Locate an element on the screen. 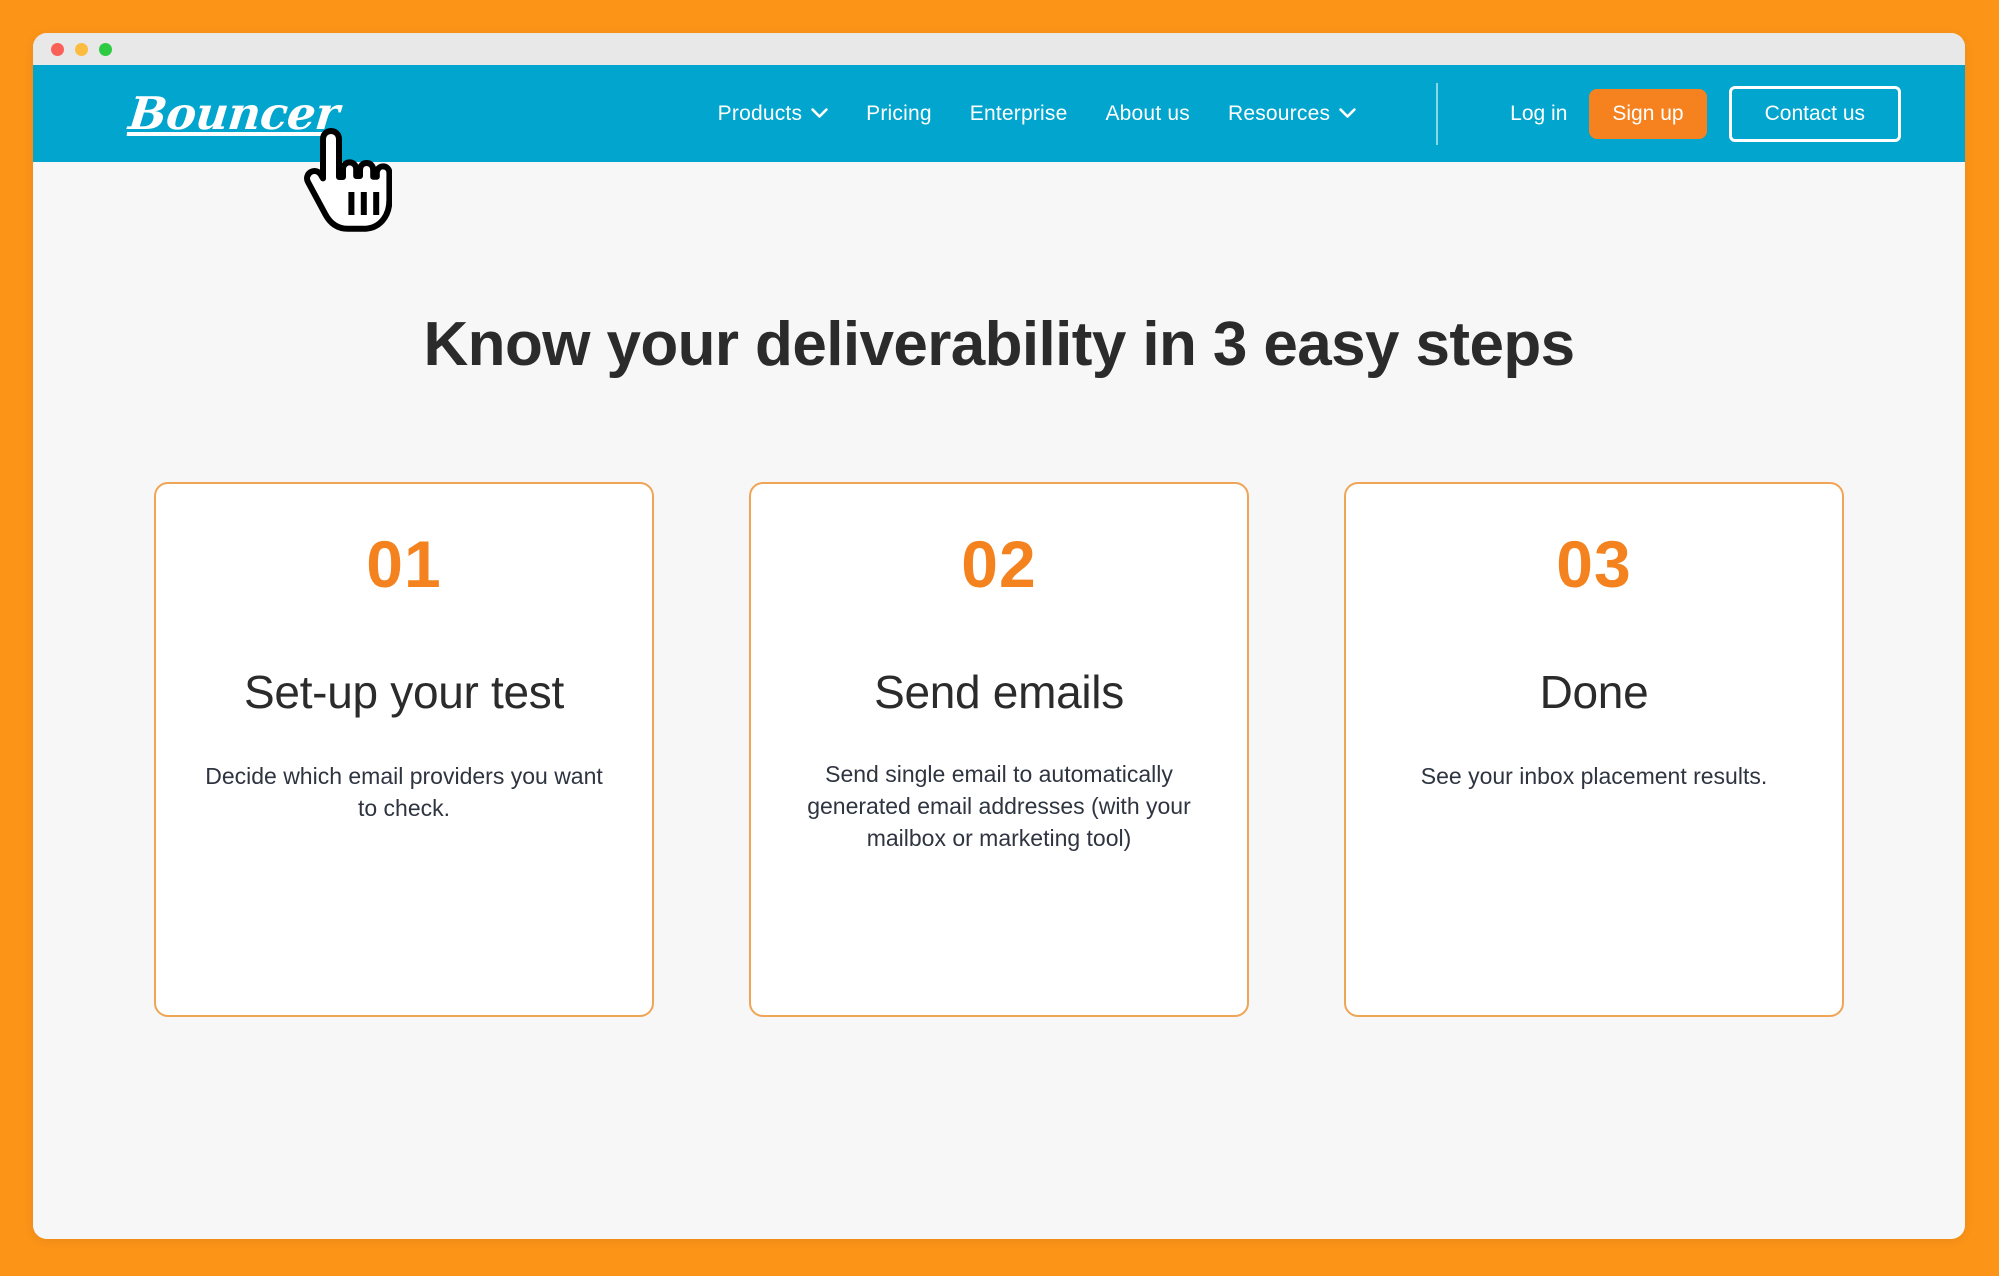 The height and width of the screenshot is (1276, 1999). step-card-body: See your inbox placement results. is located at coordinates (1594, 776).